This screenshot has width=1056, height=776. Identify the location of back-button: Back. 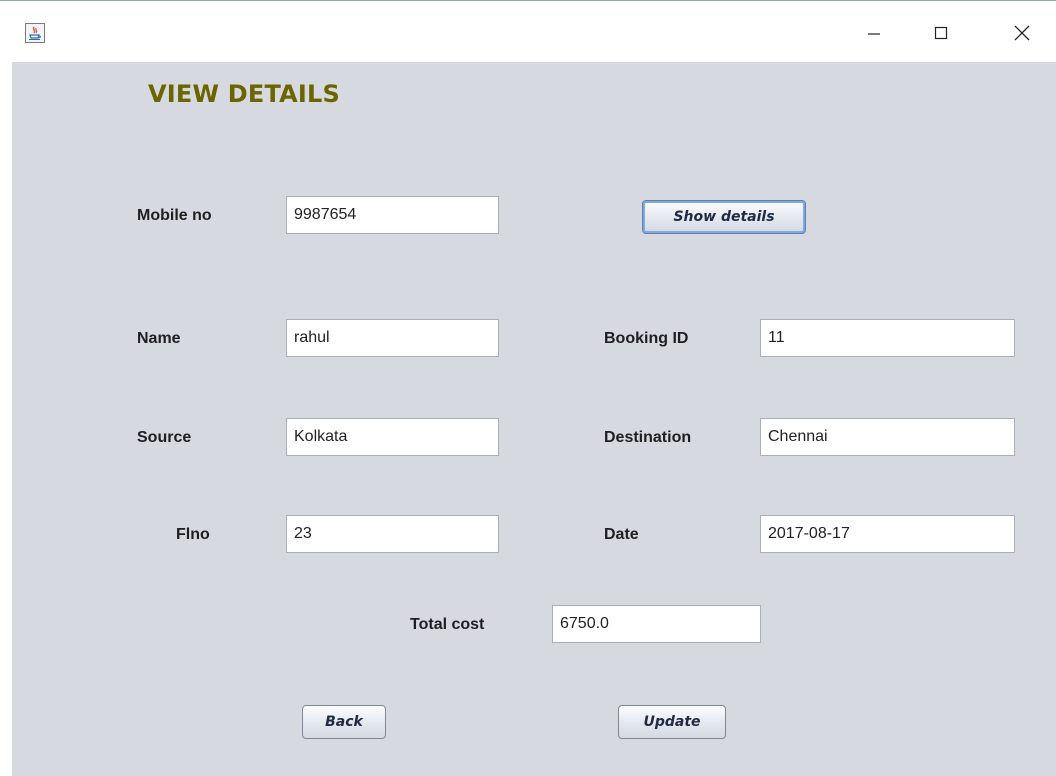
(344, 722).